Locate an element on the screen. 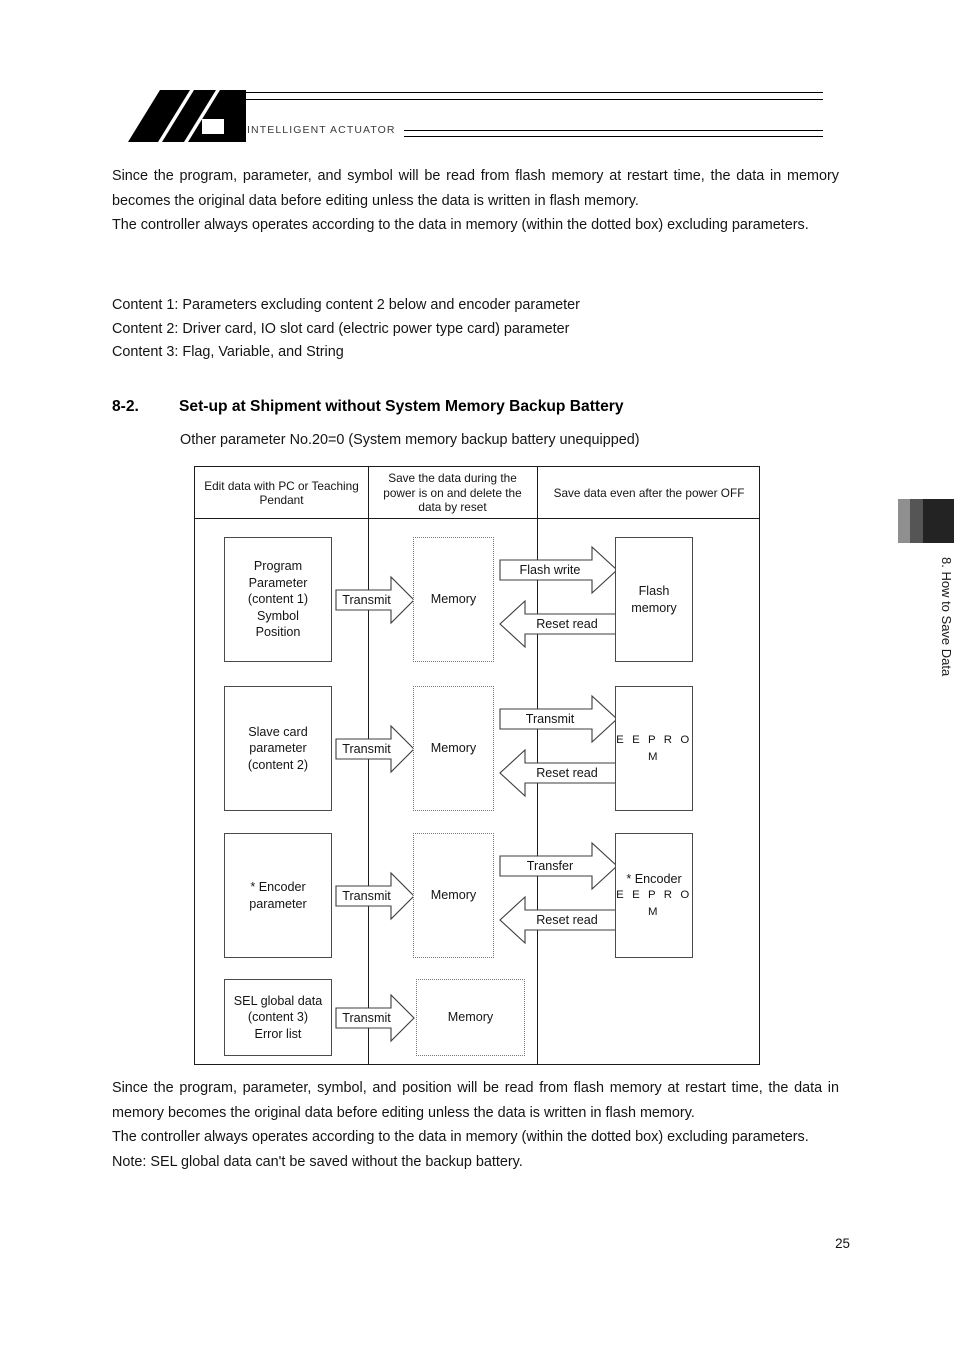 Image resolution: width=954 pixels, height=1350 pixels. flash-memory-box: Flash memory is located at coordinates (654, 599).